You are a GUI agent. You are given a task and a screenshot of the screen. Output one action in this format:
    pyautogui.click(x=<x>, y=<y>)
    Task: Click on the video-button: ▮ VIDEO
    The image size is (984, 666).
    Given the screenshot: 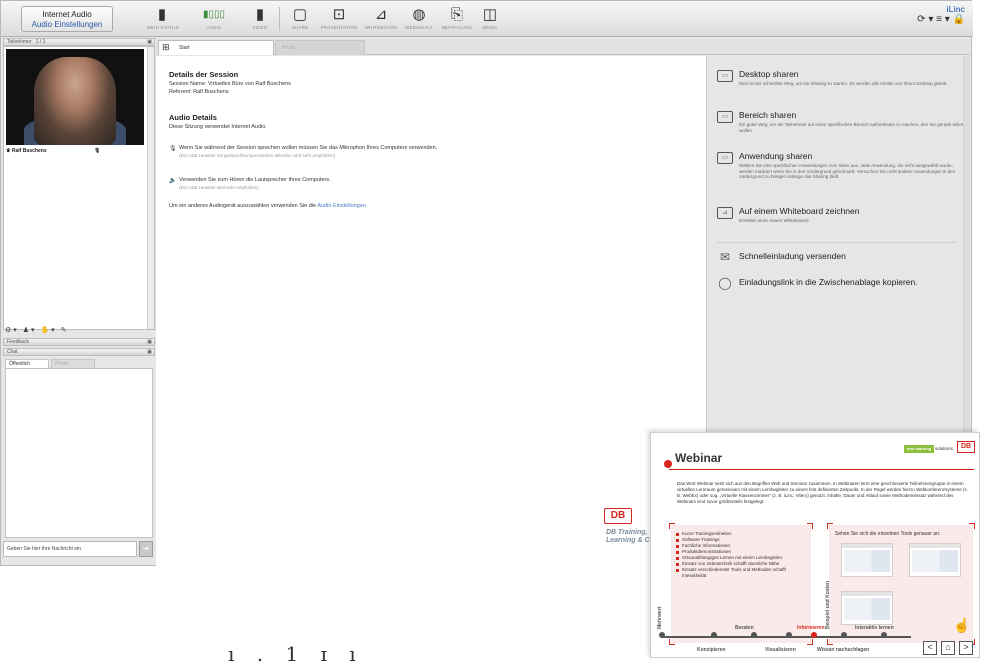 What is the action you would take?
    pyautogui.click(x=260, y=20)
    